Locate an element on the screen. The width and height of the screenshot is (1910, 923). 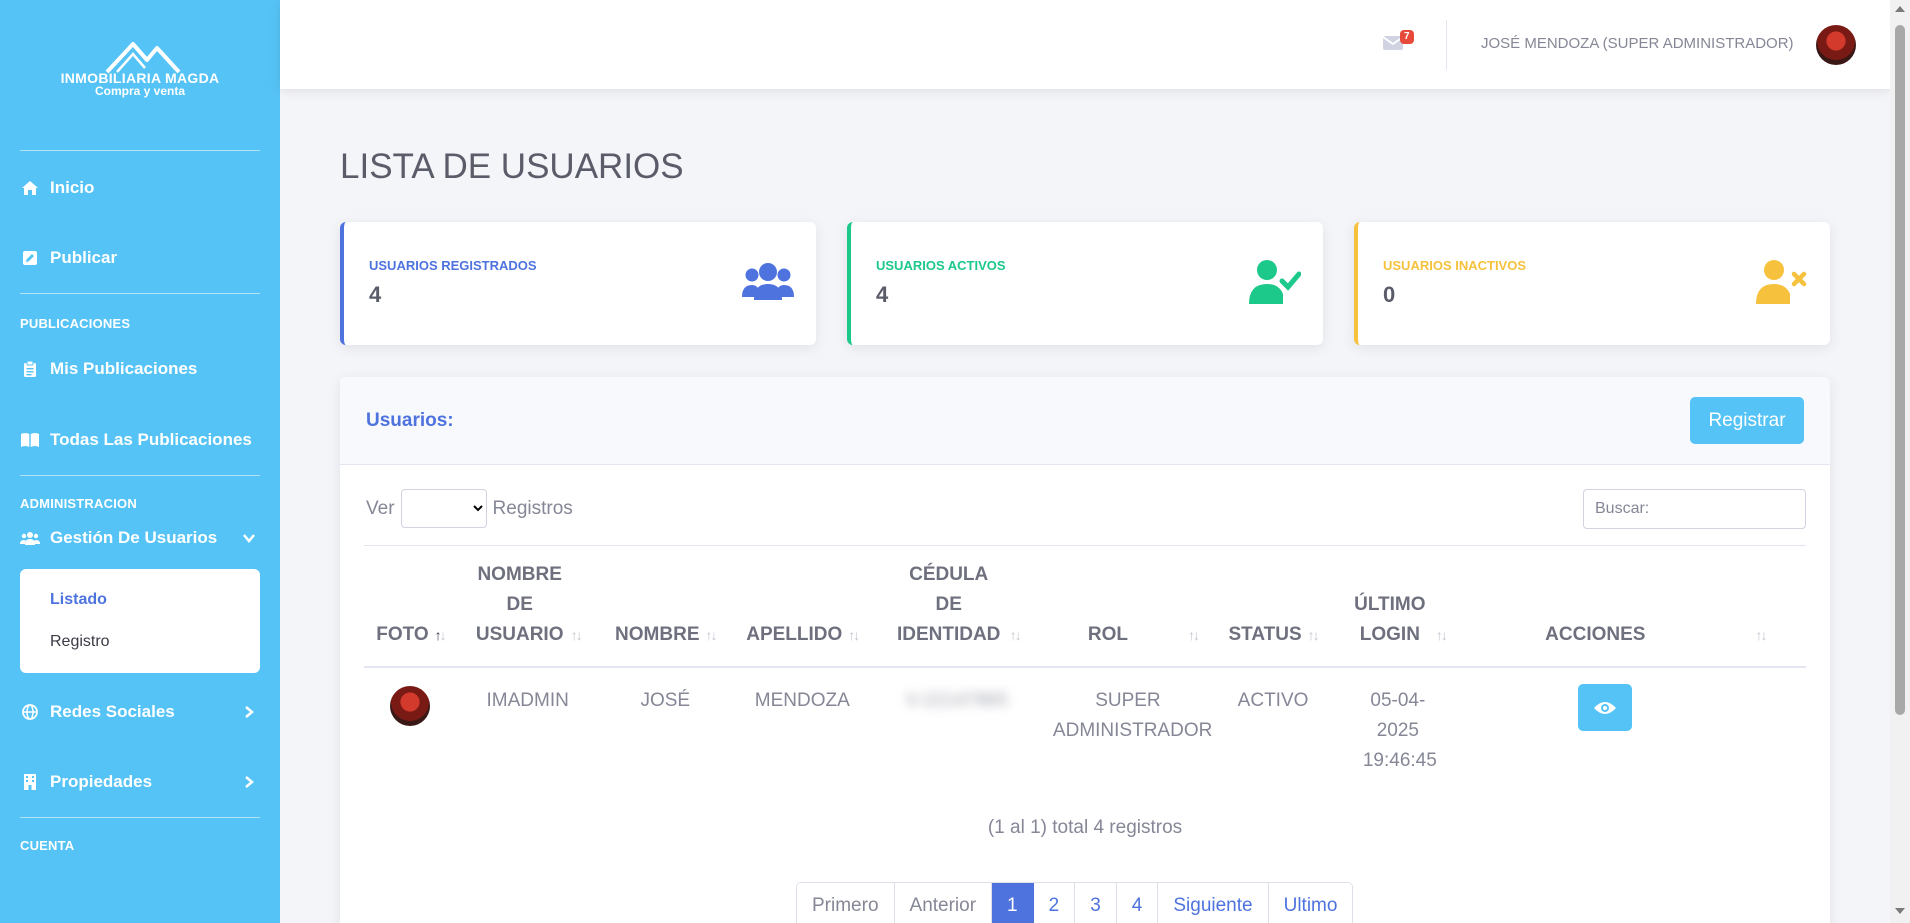
pagination-page-3: 3 is located at coordinates (1096, 903).